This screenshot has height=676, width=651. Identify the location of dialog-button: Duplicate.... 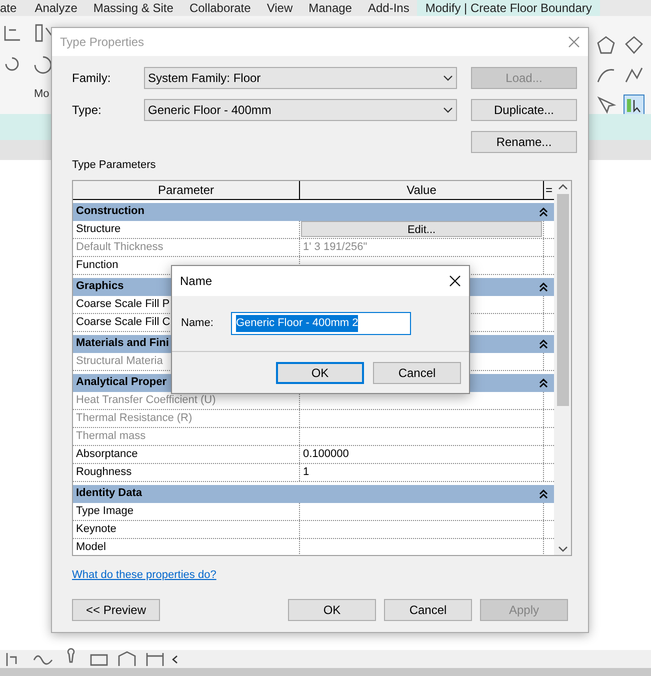
(524, 110).